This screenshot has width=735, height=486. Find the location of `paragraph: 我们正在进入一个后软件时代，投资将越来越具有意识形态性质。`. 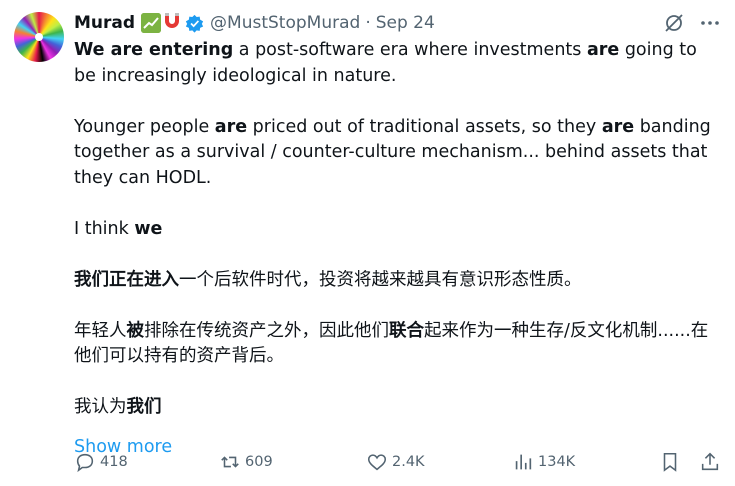

paragraph: 我们正在进入一个后软件时代，投资将越来越具有意识形态性质。 is located at coordinates (328, 279).